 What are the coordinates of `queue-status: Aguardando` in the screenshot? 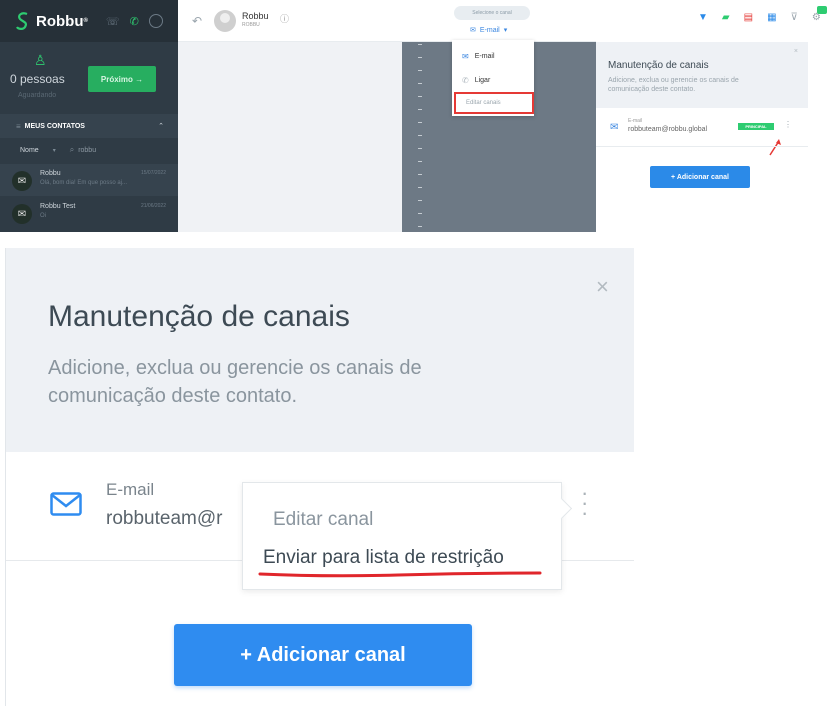 It's located at (37, 95).